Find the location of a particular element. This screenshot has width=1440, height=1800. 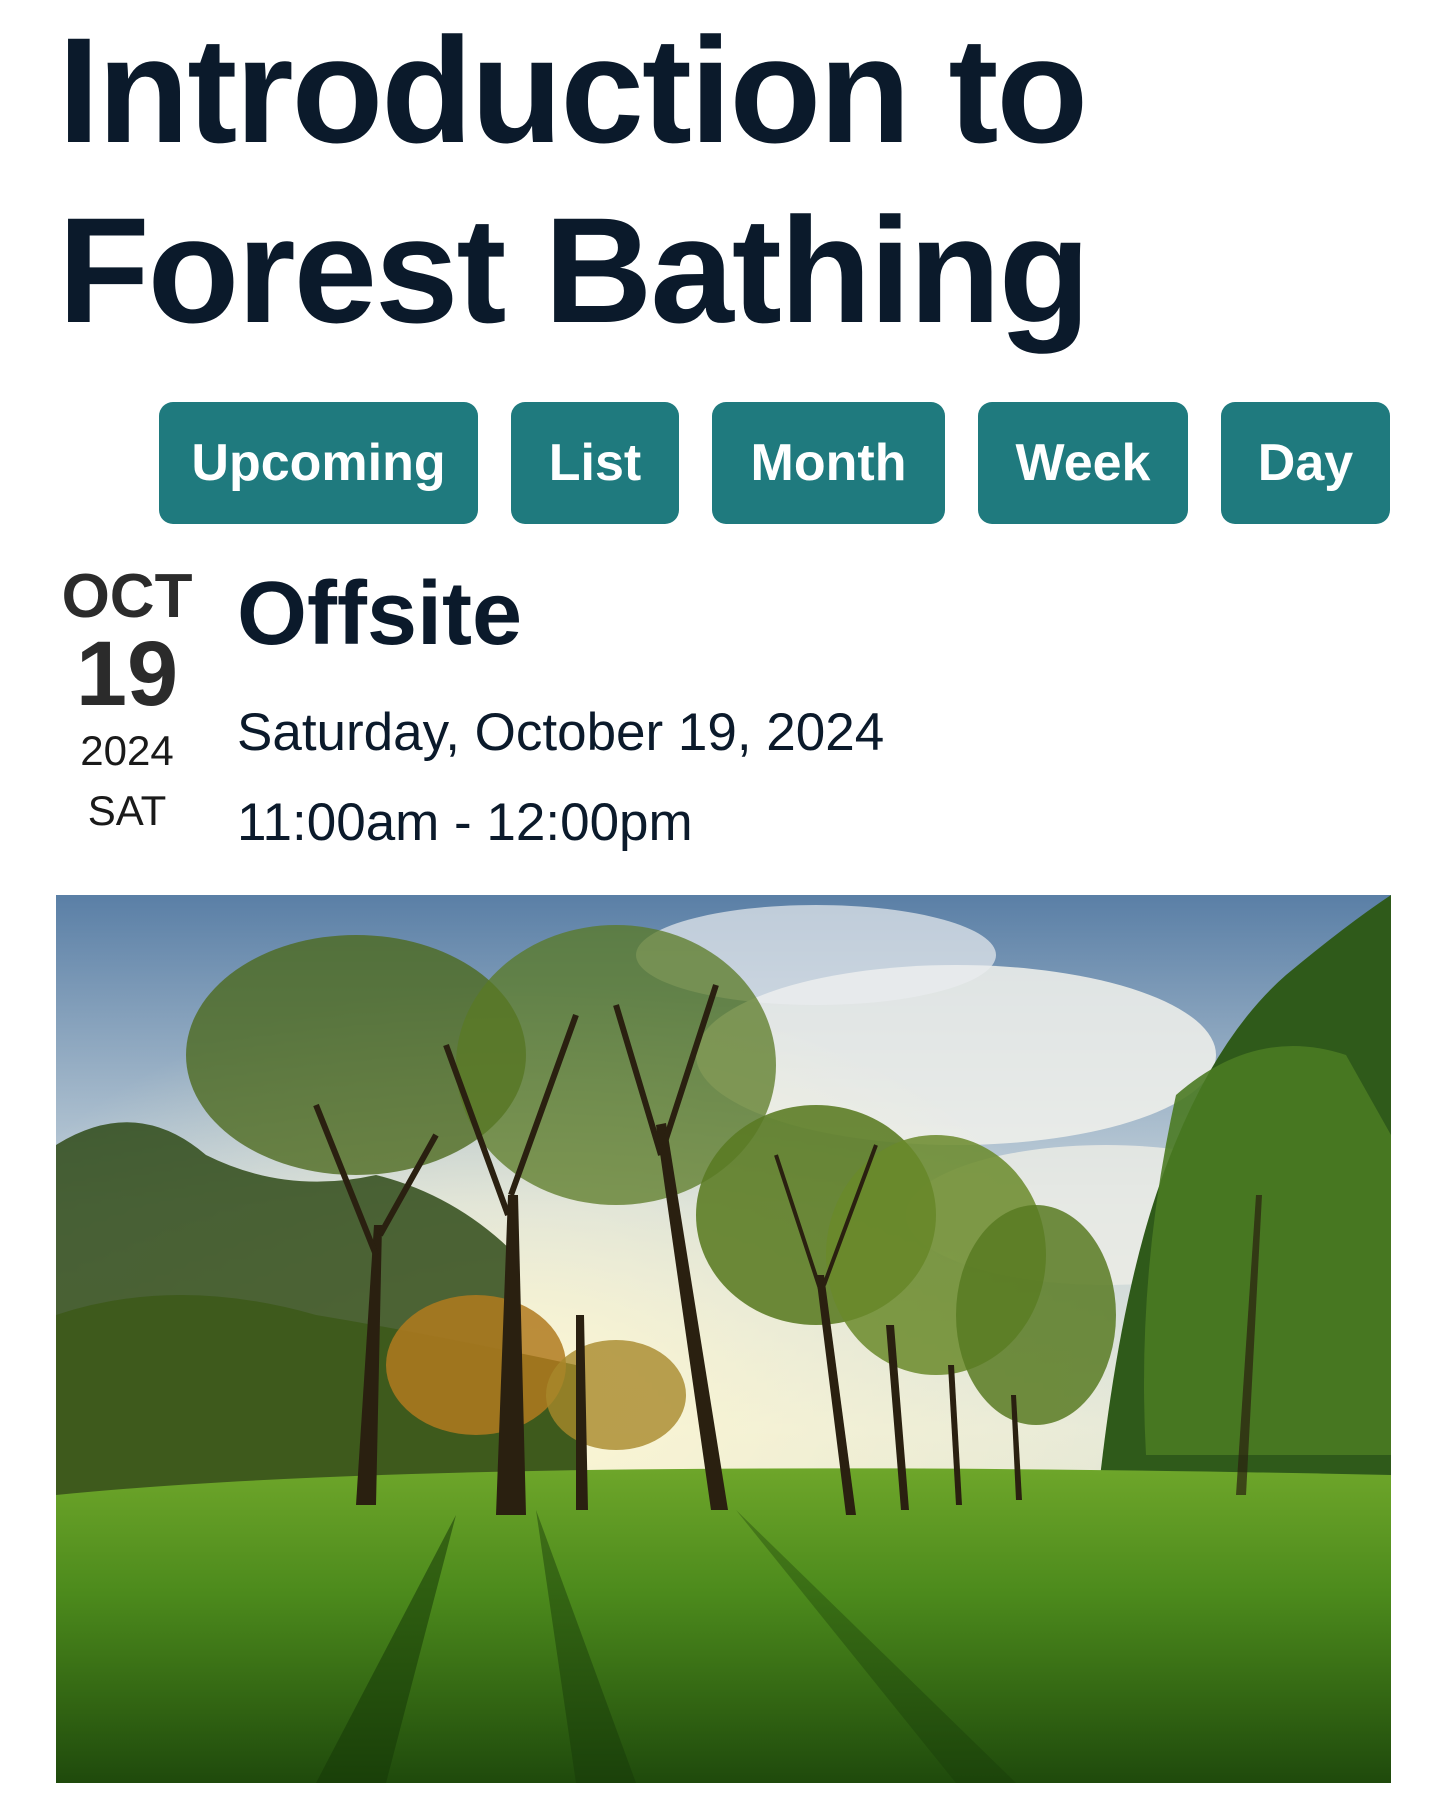

event-venue: Offsite is located at coordinates (380, 614).